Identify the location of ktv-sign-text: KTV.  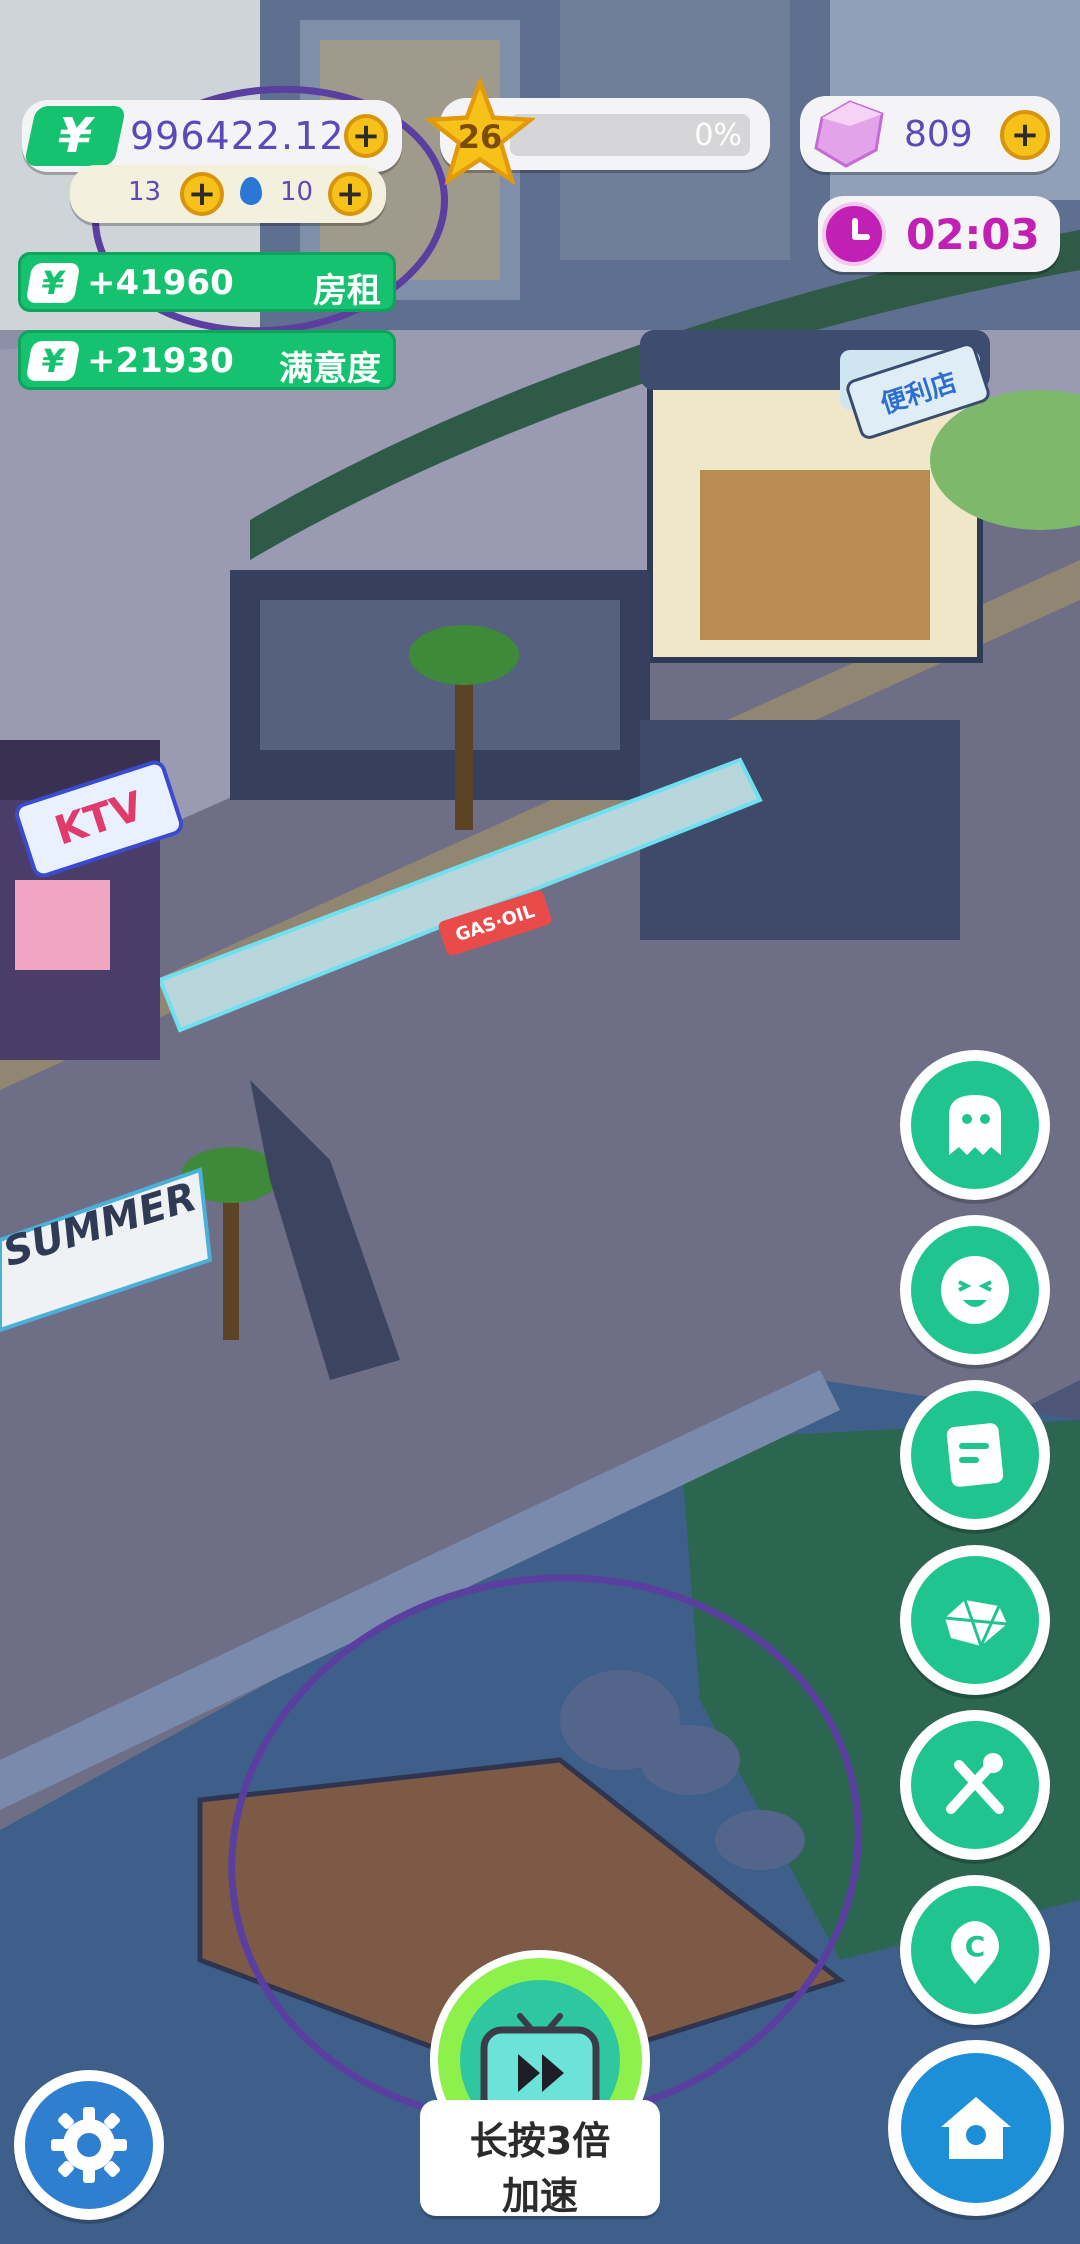
(99, 819).